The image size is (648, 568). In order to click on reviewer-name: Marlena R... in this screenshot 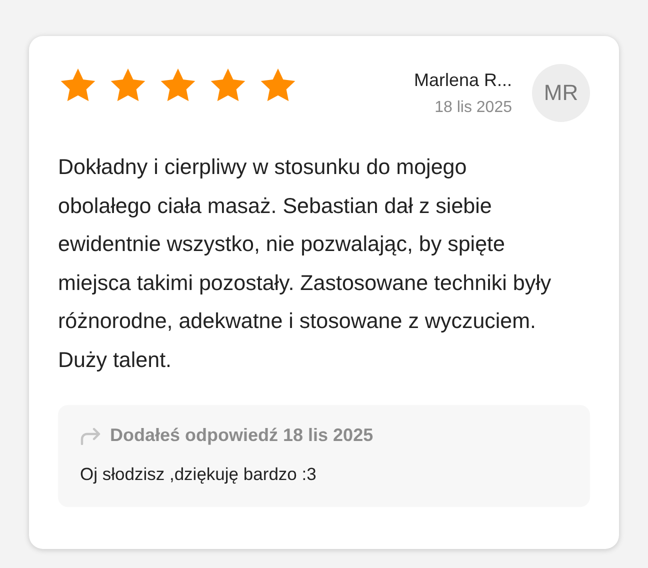, I will do `click(463, 80)`.